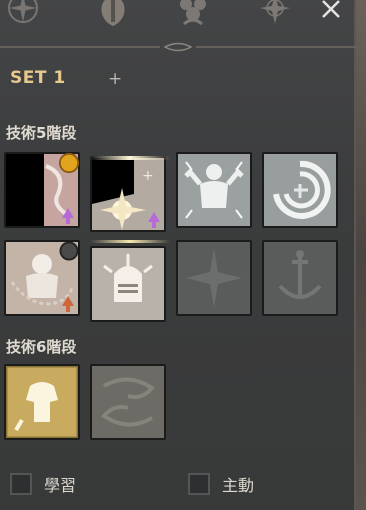 The image size is (366, 510). I want to click on knight-helmet-icon, so click(128, 284).